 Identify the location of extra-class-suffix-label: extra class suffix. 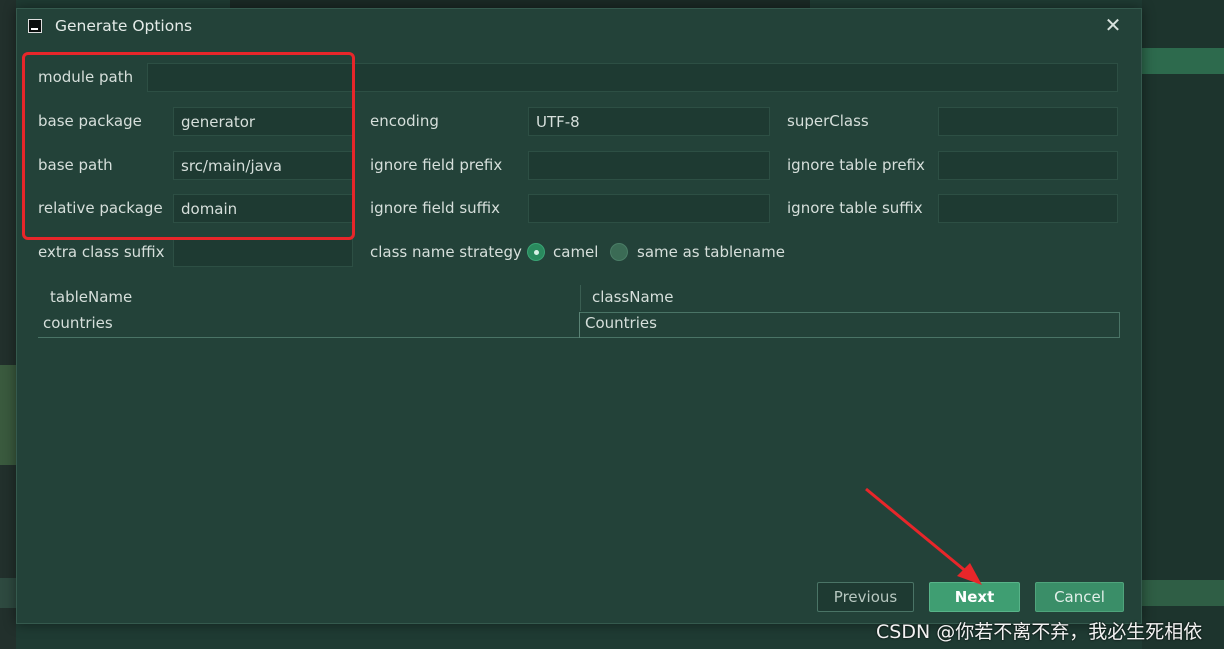
(101, 252).